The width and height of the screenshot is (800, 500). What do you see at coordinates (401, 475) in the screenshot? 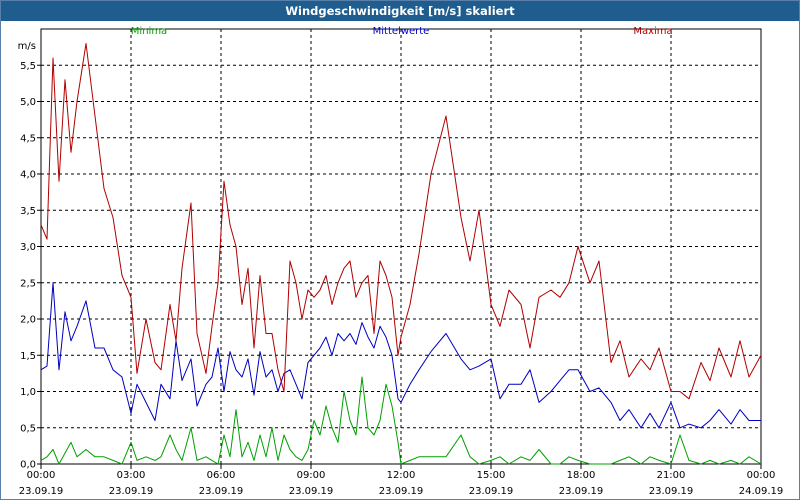
I see `x-tick-time-label: 12:00` at bounding box center [401, 475].